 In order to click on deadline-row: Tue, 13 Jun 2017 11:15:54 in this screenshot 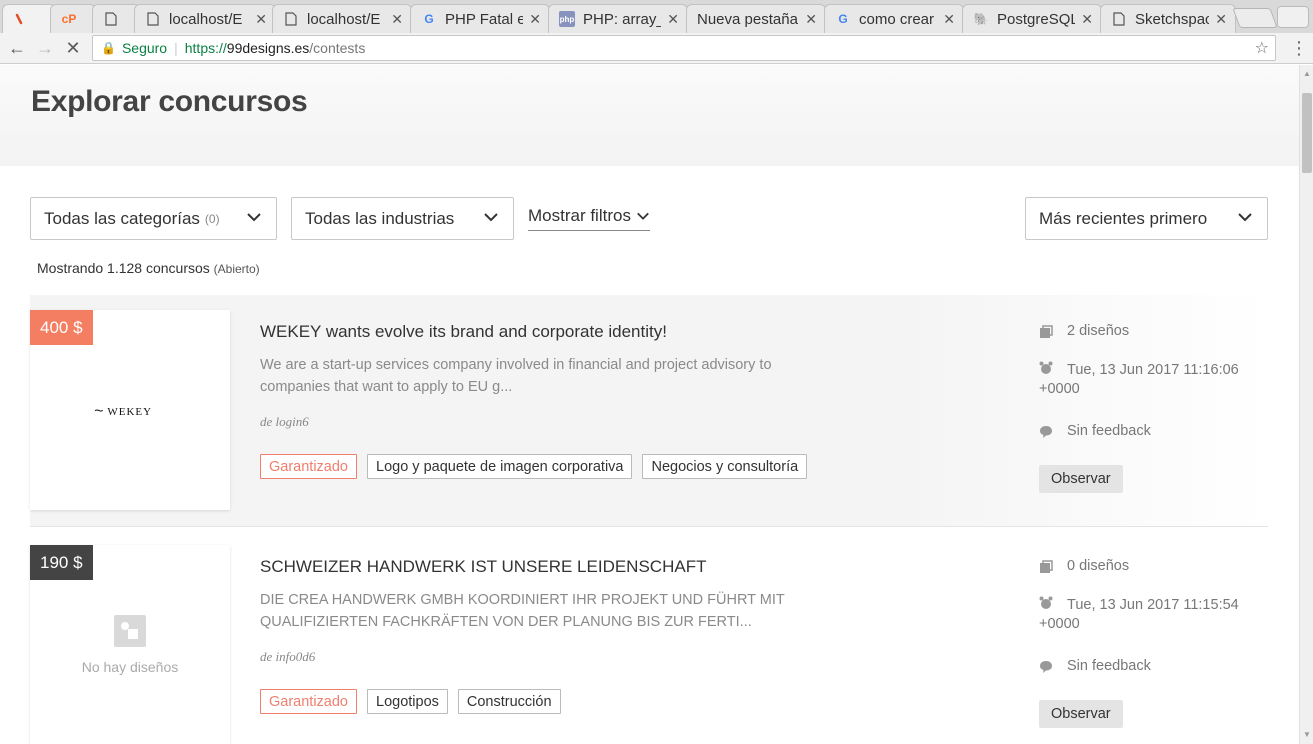, I will do `click(1139, 605)`.